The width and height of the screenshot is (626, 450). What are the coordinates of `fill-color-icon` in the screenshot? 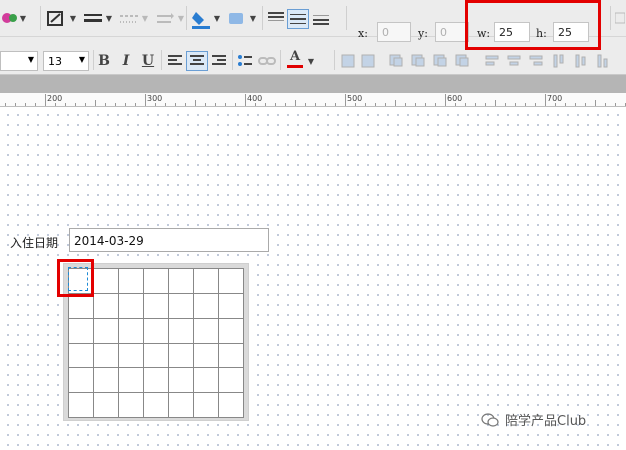 It's located at (201, 19).